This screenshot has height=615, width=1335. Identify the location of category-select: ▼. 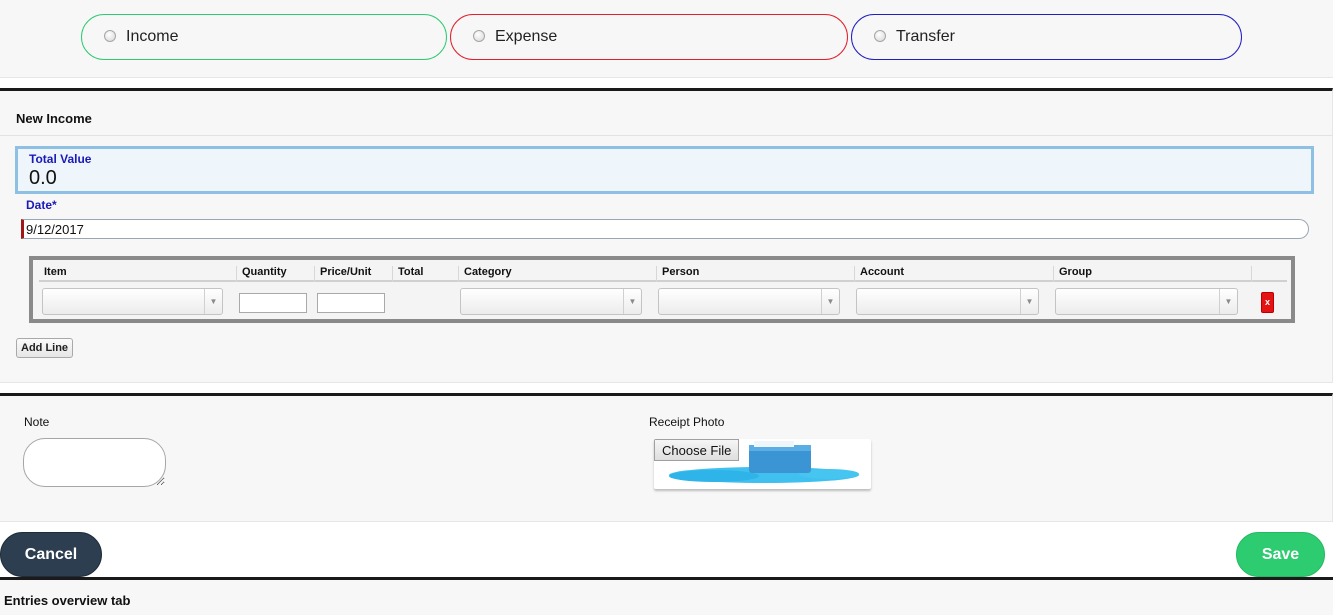
(551, 301).